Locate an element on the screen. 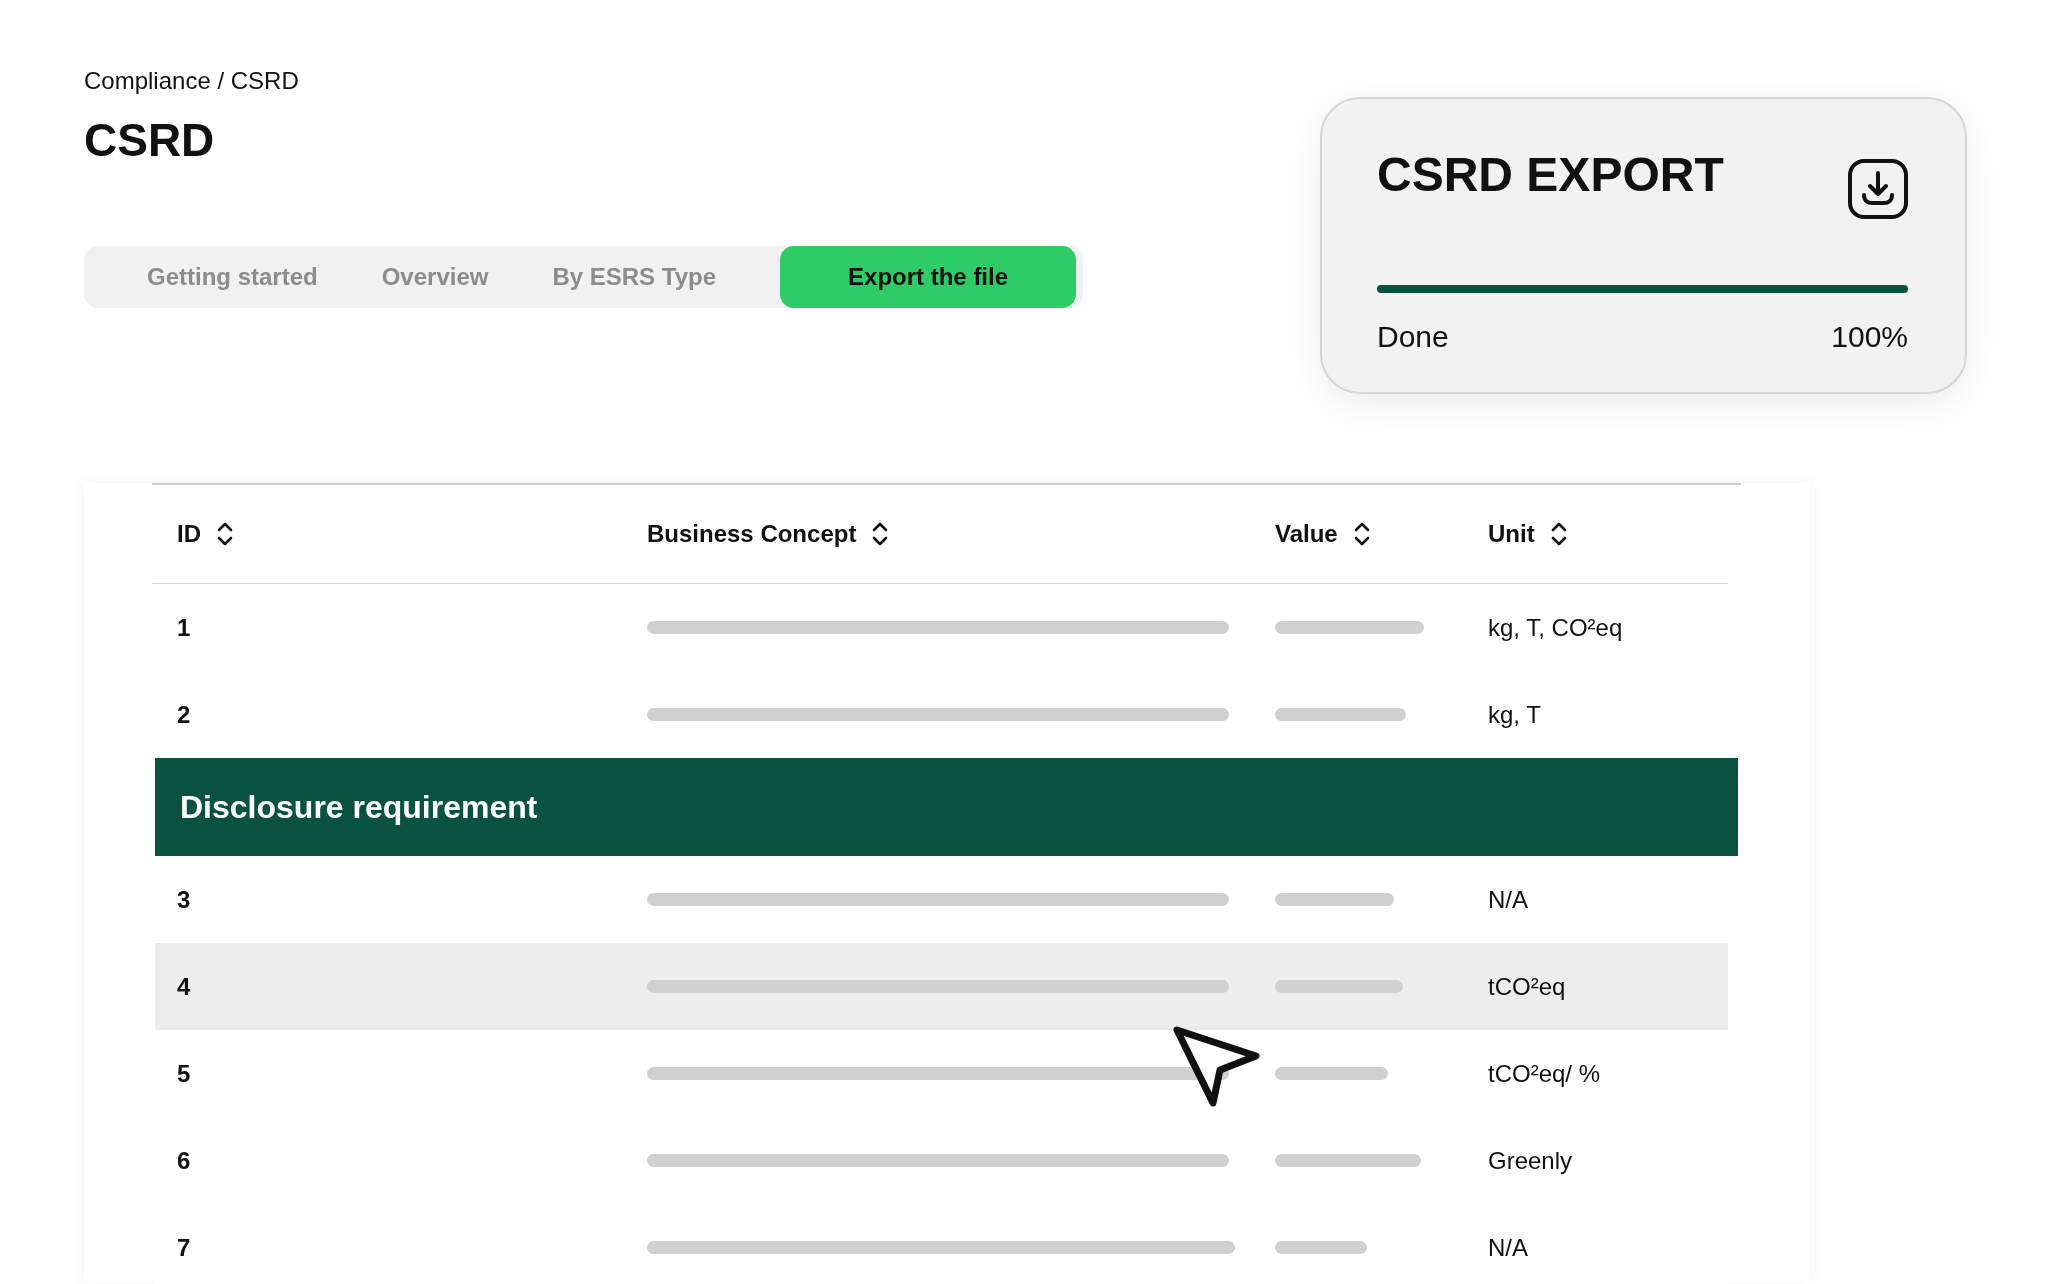 The height and width of the screenshot is (1284, 2058). table-cell-text: tCO²eq/ % is located at coordinates (1545, 1073).